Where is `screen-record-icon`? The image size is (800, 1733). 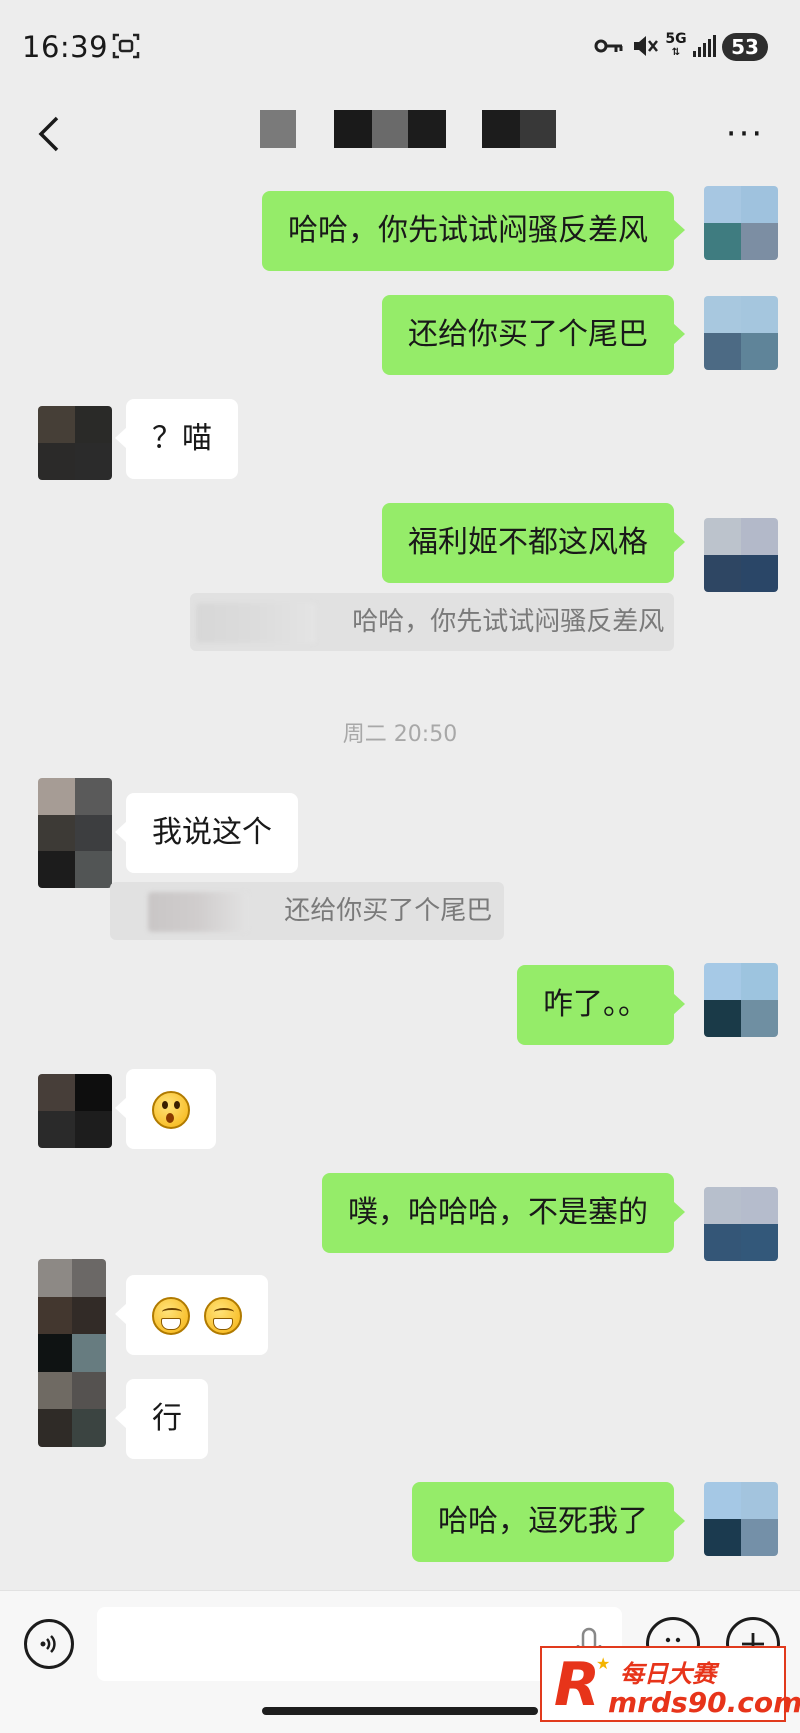 screen-record-icon is located at coordinates (126, 46).